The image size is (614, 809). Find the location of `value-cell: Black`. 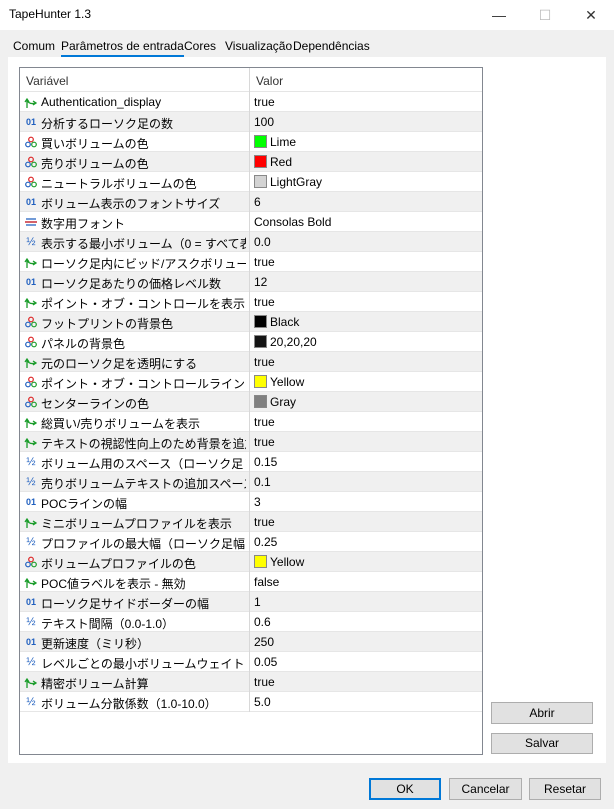

value-cell: Black is located at coordinates (365, 322).